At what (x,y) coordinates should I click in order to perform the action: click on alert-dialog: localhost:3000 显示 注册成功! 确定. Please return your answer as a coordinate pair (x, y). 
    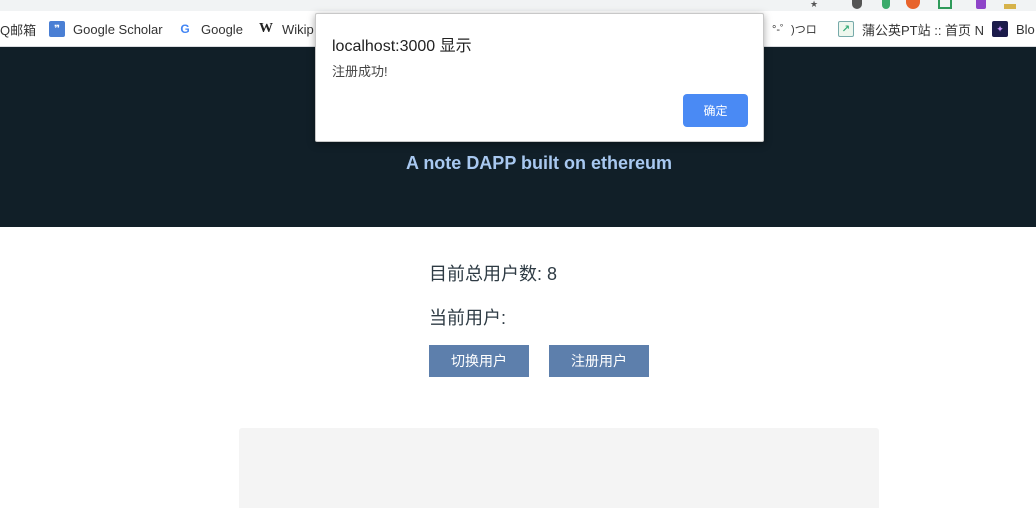
    Looking at the image, I should click on (539, 77).